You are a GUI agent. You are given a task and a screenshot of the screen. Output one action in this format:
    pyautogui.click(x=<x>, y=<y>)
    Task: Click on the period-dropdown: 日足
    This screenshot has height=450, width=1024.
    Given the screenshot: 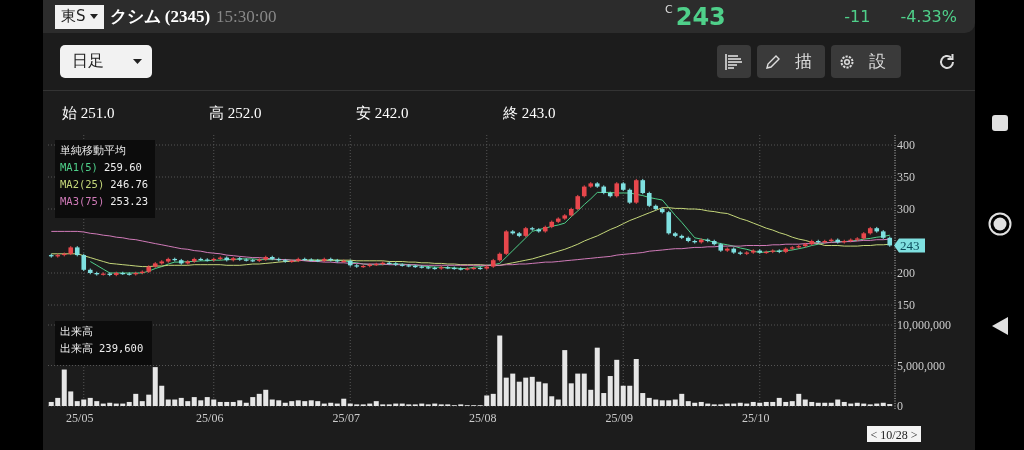 What is the action you would take?
    pyautogui.click(x=106, y=61)
    